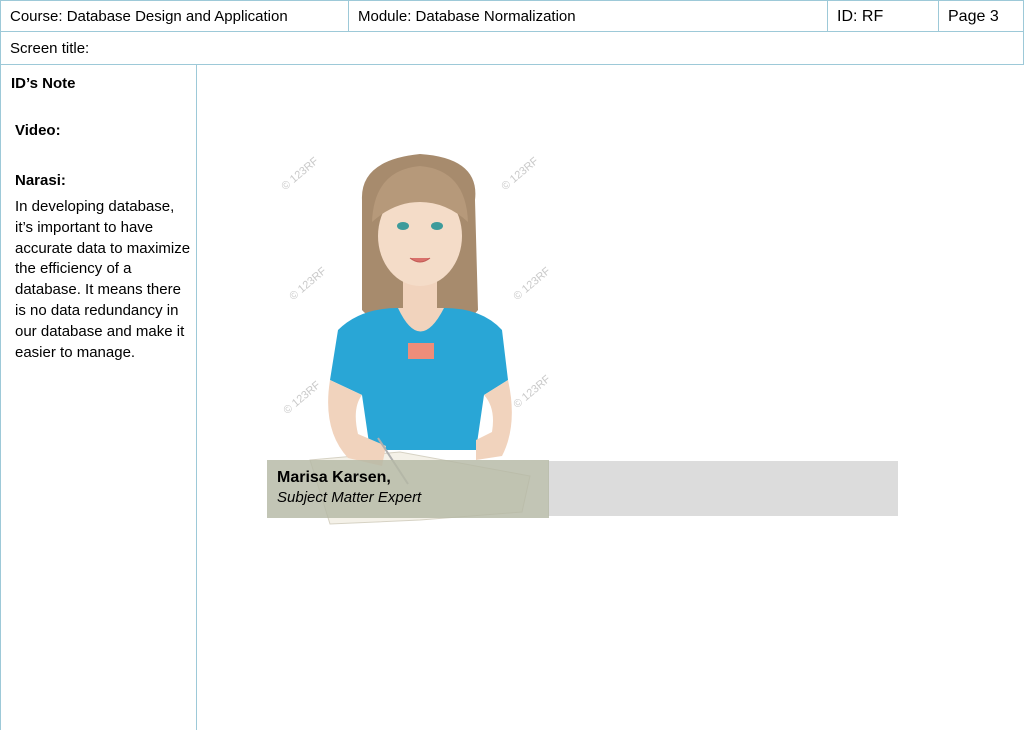  I want to click on narasi-label: Narasi:, so click(40, 180).